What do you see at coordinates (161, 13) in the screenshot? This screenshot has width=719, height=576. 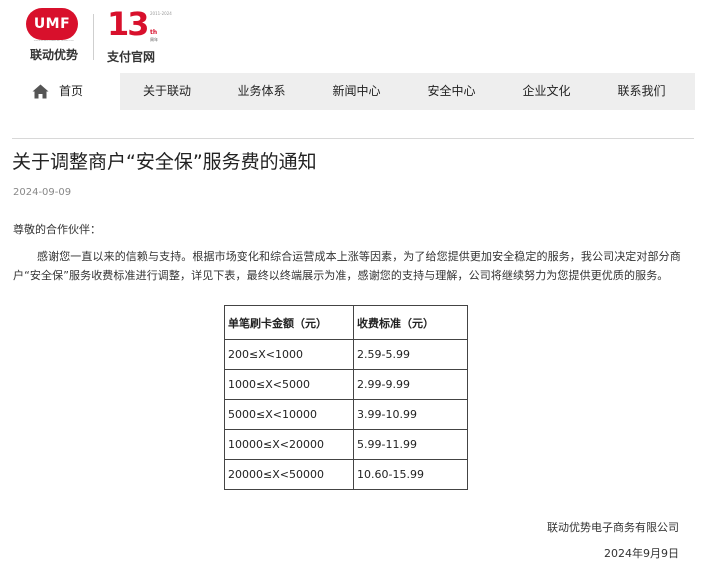 I see `anniversary-years: 2011-2024` at bounding box center [161, 13].